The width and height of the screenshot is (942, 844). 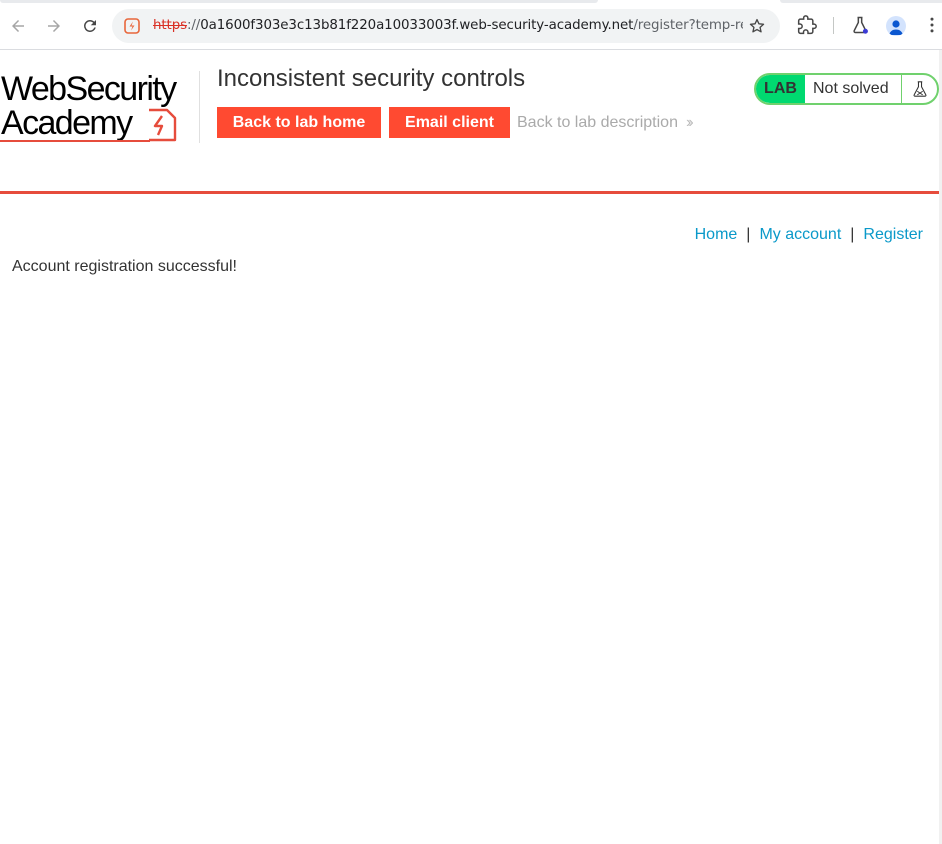 I want to click on site-warning-icon, so click(x=132, y=26).